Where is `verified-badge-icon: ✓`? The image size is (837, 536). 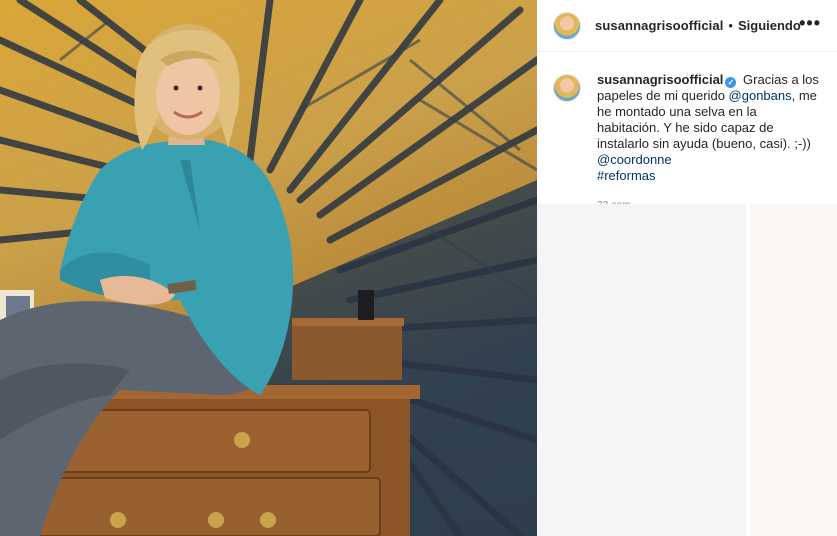
verified-badge-icon: ✓ is located at coordinates (731, 82).